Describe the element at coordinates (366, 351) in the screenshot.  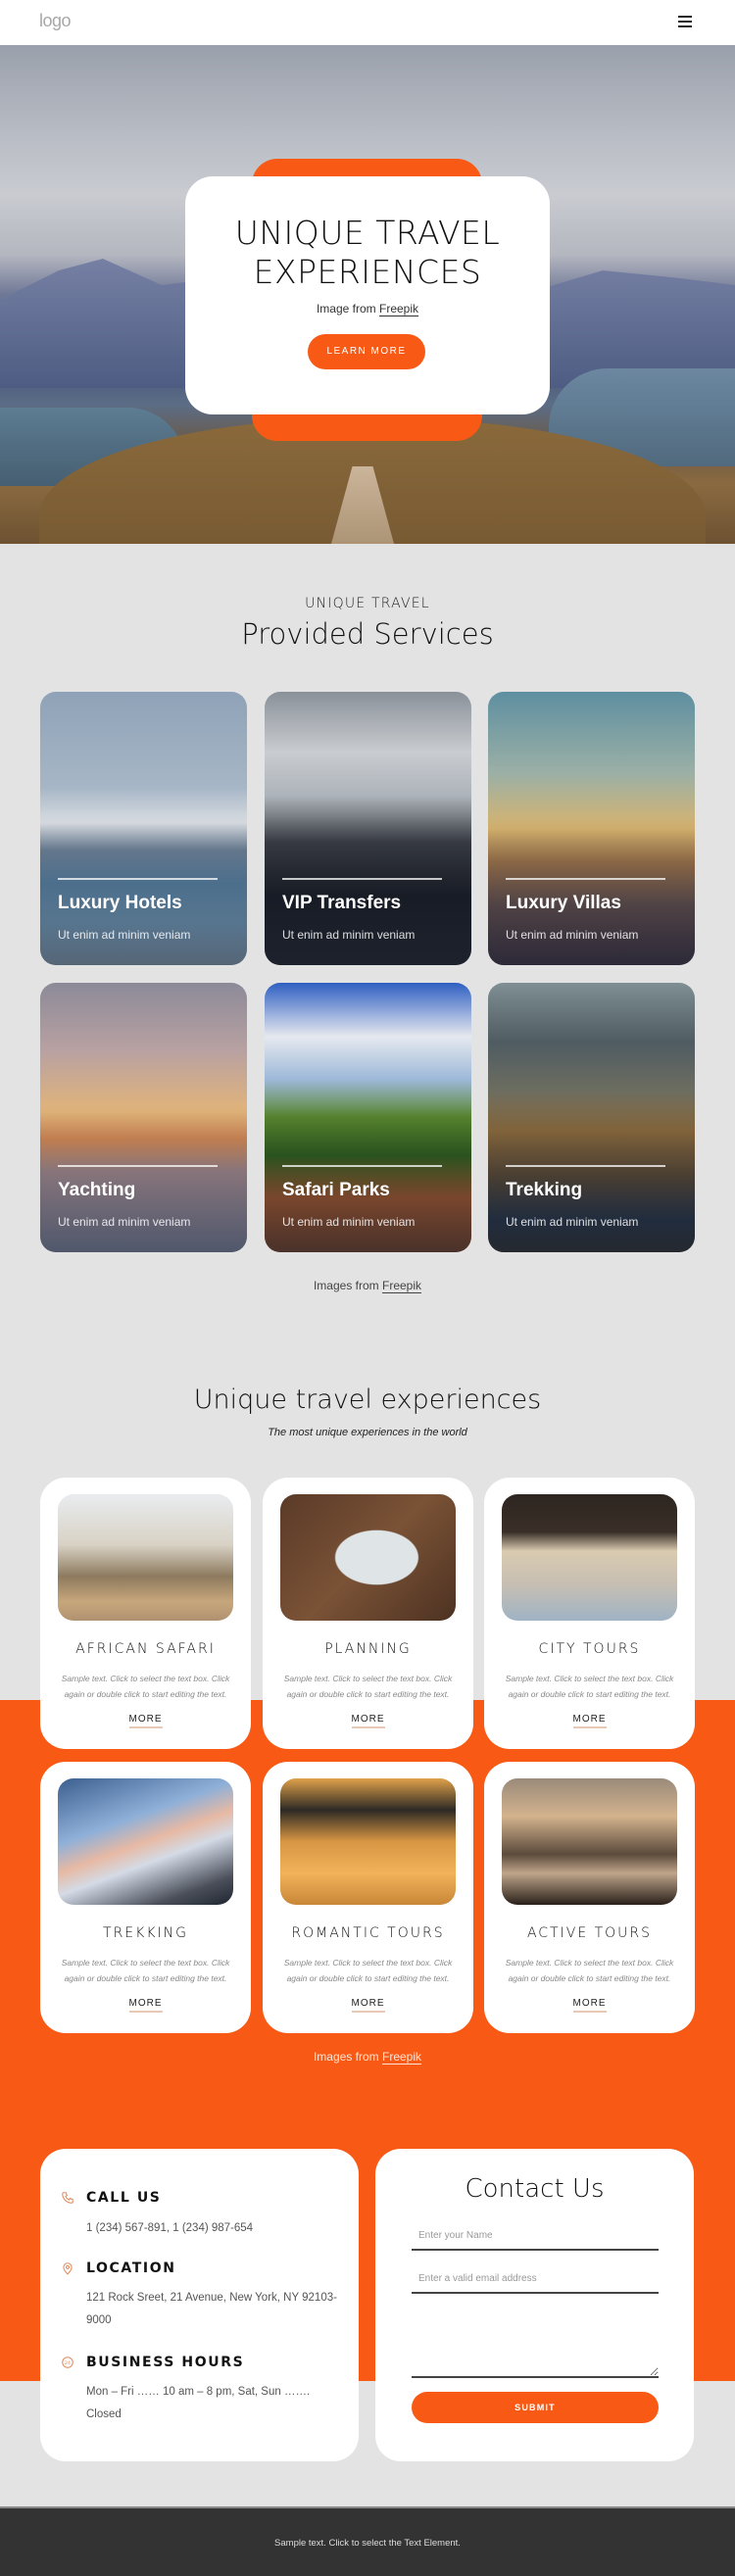
I see `learn-more-button: LEARN MORE` at that location.